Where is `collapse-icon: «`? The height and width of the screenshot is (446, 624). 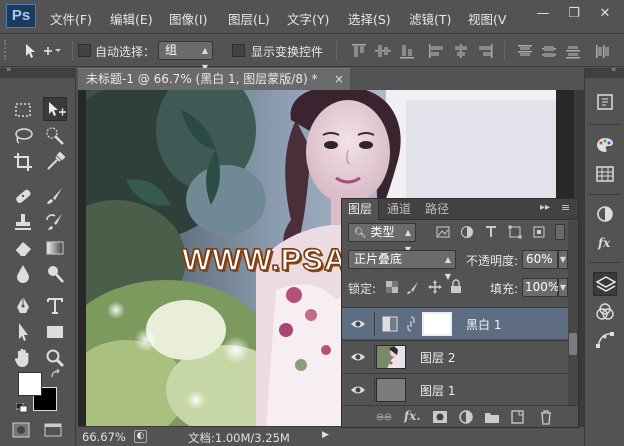
collapse-icon: « is located at coordinates (614, 70).